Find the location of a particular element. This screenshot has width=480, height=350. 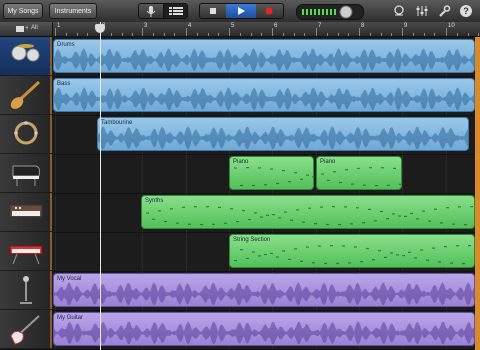

region-label: My Guitar is located at coordinates (70, 318).